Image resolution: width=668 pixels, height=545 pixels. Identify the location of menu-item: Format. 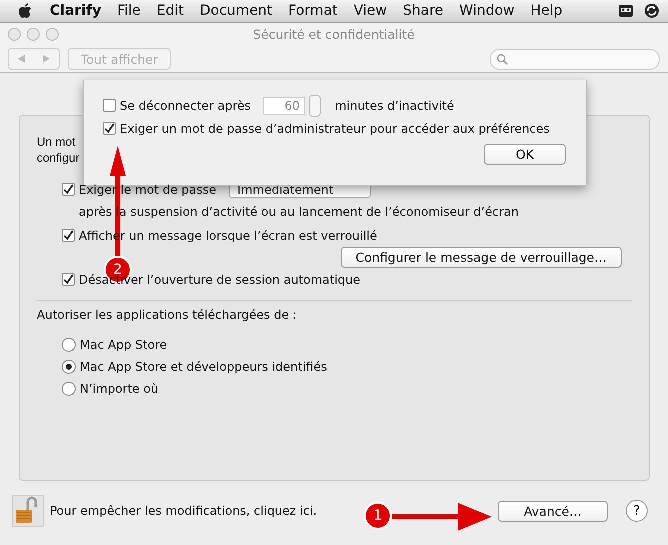
(313, 11).